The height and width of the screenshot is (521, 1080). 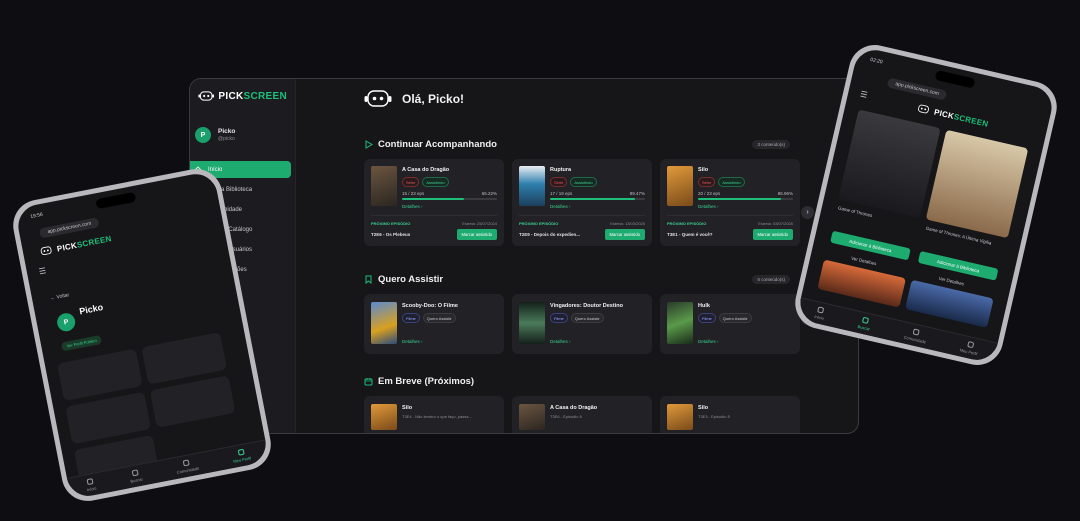 What do you see at coordinates (91, 309) in the screenshot?
I see `profile-name: Picko` at bounding box center [91, 309].